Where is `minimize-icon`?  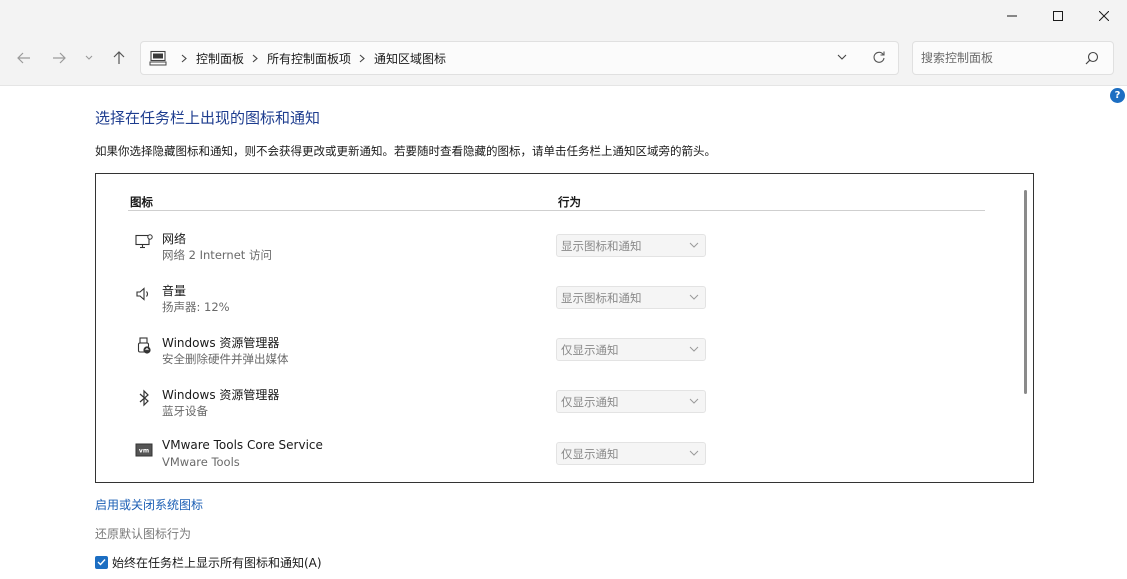
minimize-icon is located at coordinates (1012, 16).